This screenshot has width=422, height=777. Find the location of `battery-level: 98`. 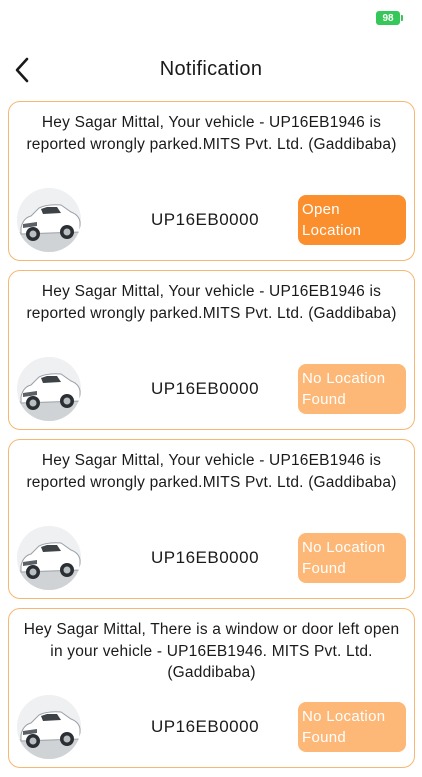

battery-level: 98 is located at coordinates (388, 18).